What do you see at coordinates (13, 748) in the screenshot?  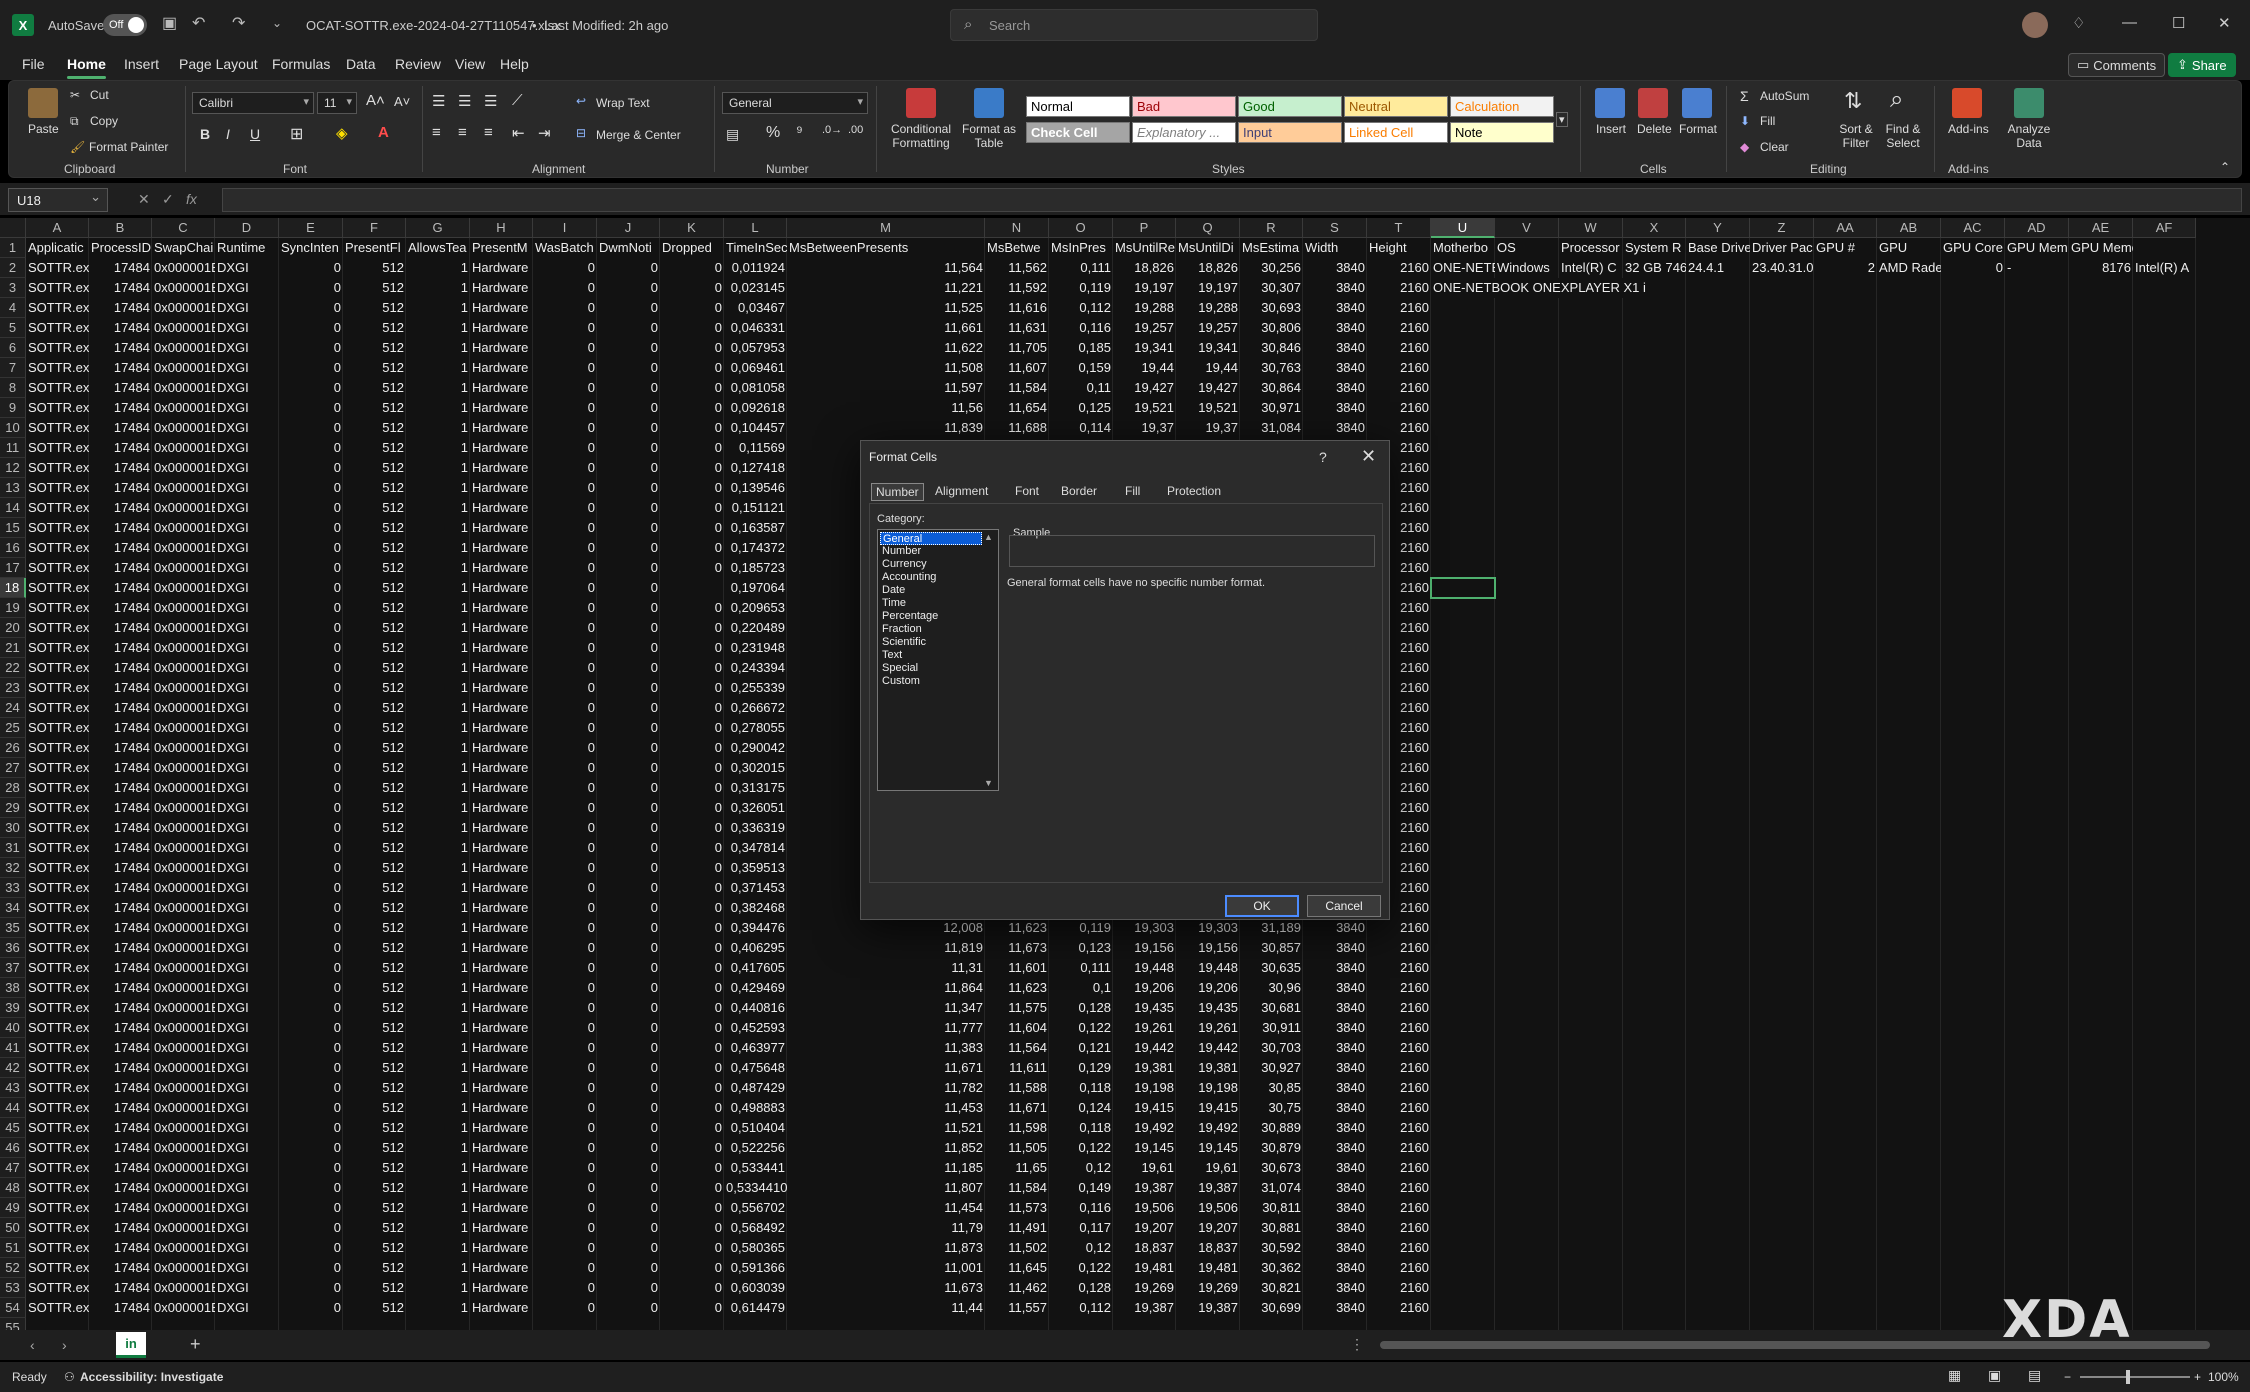 I see `row-header: 26` at bounding box center [13, 748].